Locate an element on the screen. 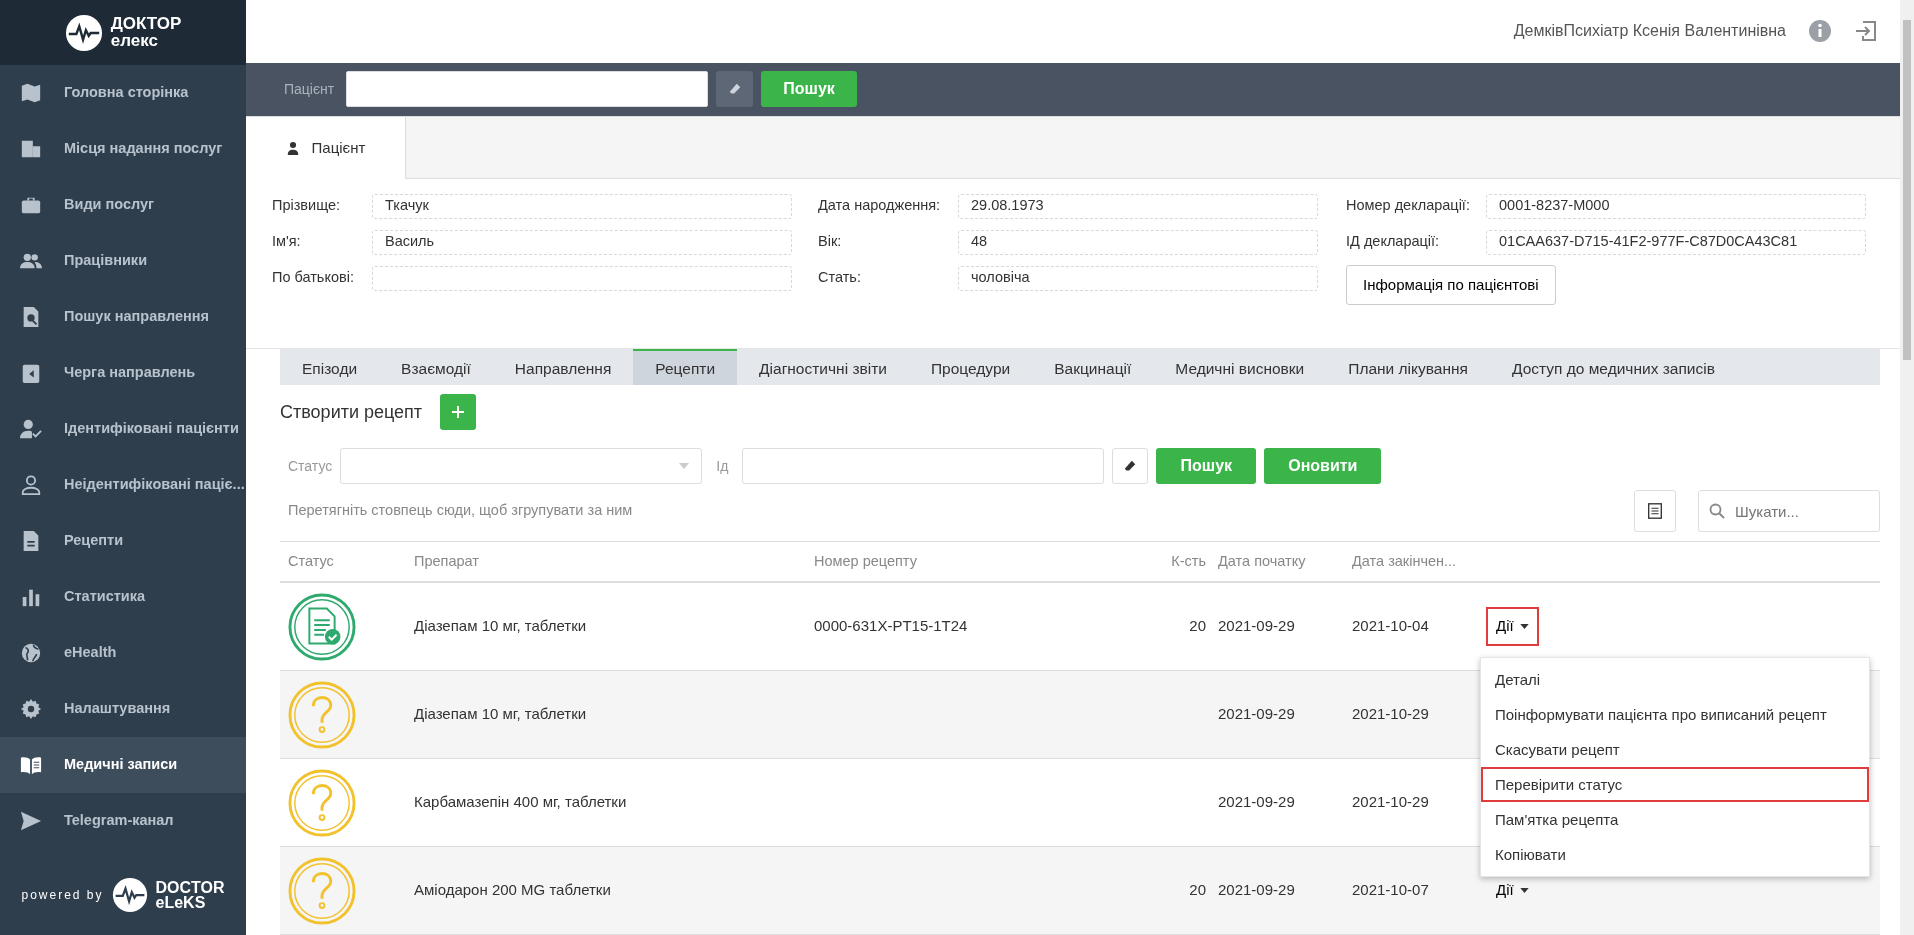 The height and width of the screenshot is (935, 1914). field-label: Номер декларації: is located at coordinates (1408, 206).